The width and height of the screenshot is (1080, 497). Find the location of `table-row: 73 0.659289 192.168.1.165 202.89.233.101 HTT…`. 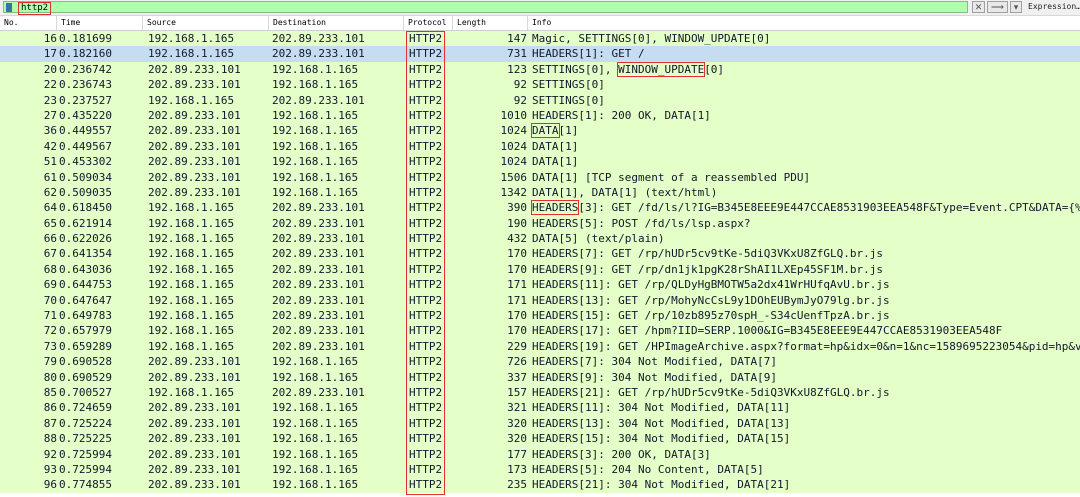

table-row: 73 0.659289 192.168.1.165 202.89.233.101 HTT… is located at coordinates (540, 346).